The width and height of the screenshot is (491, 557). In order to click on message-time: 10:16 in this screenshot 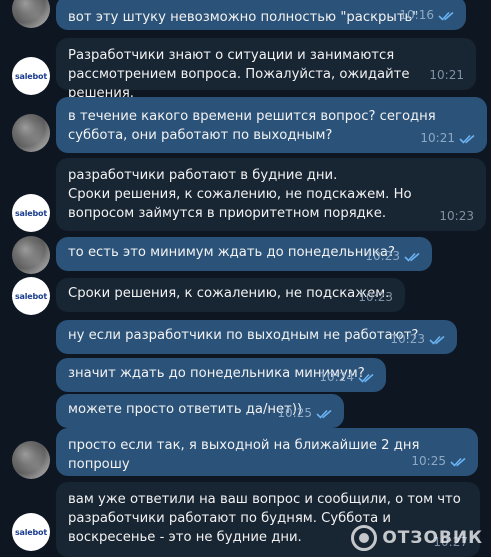, I will do `click(416, 15)`.